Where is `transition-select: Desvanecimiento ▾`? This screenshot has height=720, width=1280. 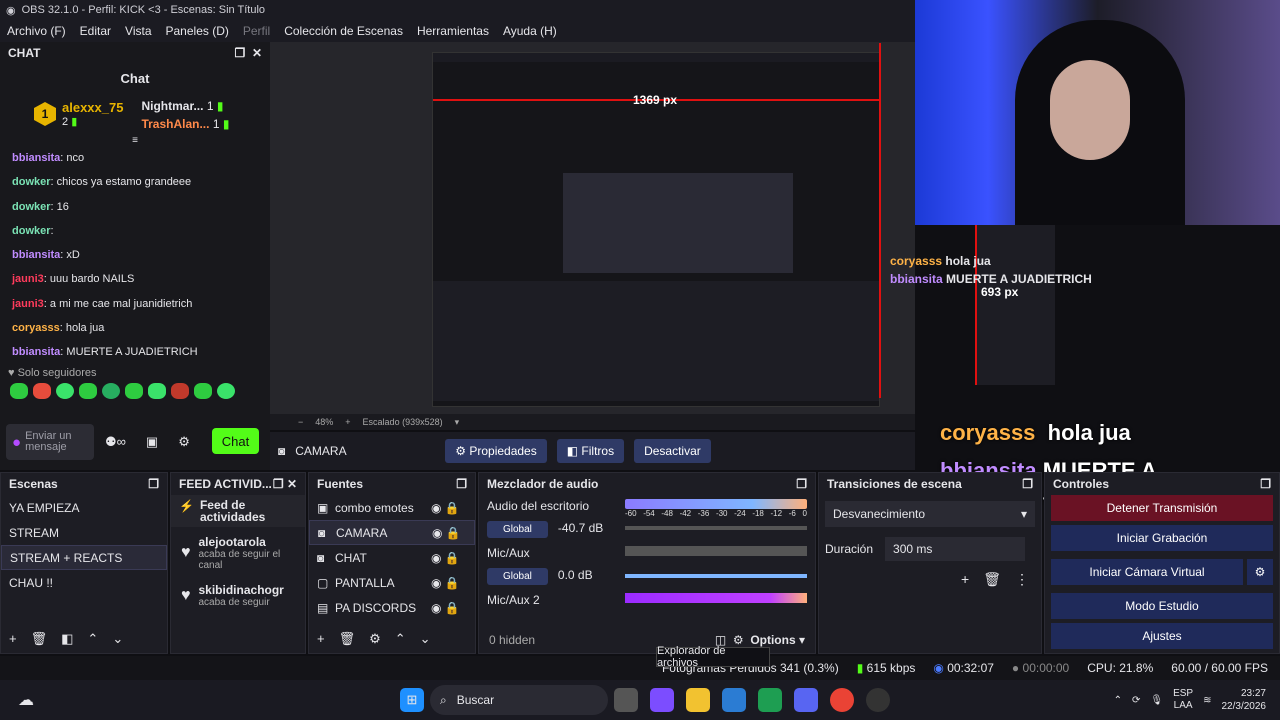
transition-select: Desvanecimiento ▾ is located at coordinates (930, 514).